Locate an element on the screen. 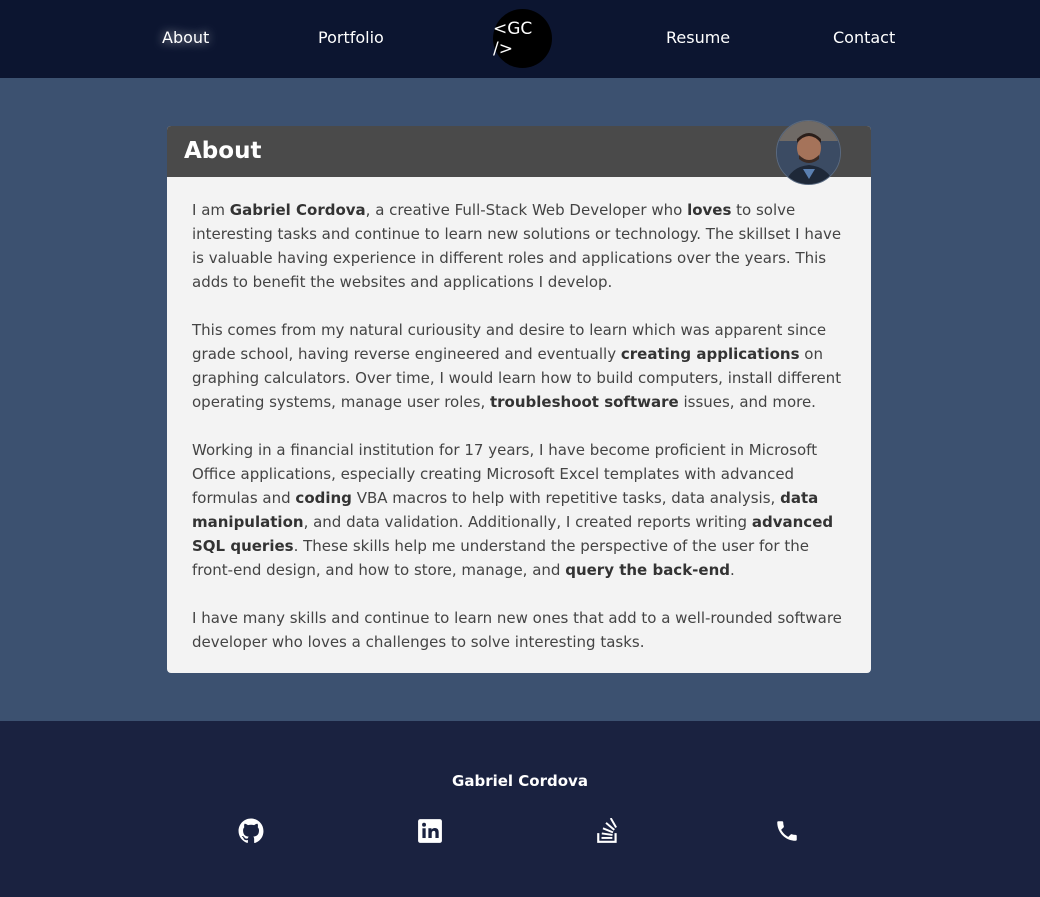 Image resolution: width=1040 pixels, height=897 pixels. linkedin-icon is located at coordinates (430, 831).